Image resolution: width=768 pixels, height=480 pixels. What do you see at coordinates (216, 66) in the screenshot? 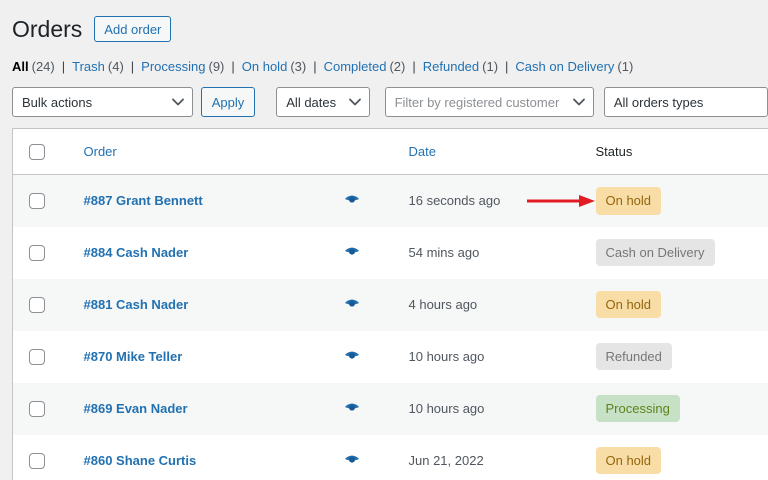
I see `filter-processing-count: (9)` at bounding box center [216, 66].